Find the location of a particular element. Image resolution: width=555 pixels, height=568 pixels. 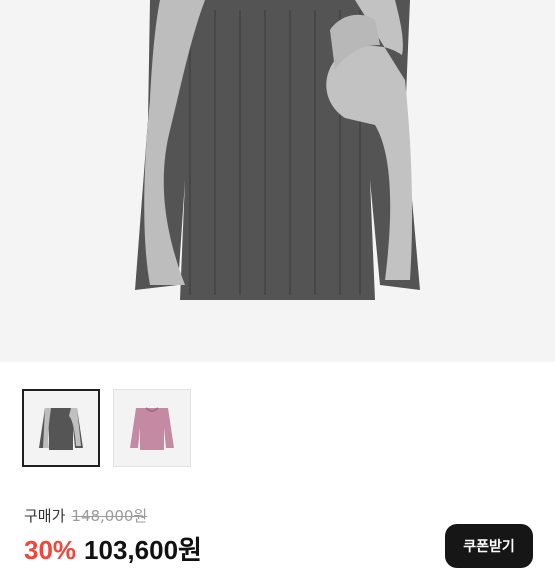

price-label: 구매가 is located at coordinates (45, 516).